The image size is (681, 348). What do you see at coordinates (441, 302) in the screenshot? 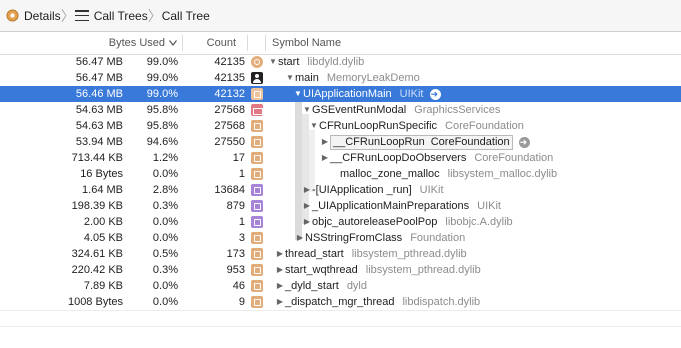
I see `library-name: libdispatch.dylib` at bounding box center [441, 302].